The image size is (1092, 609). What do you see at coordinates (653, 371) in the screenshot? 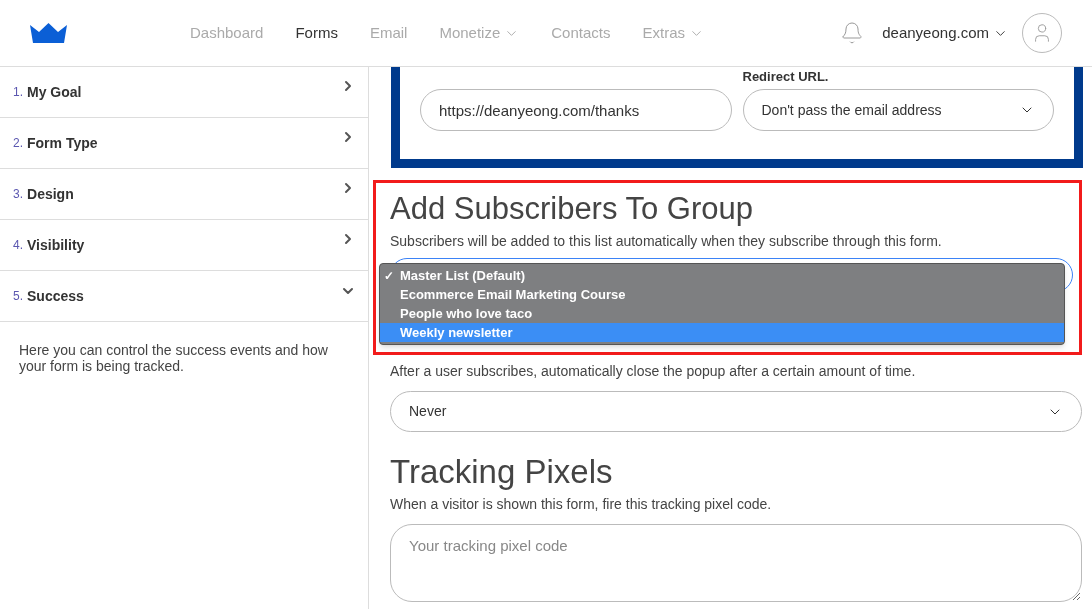
I see `section-description: After a user subscribes, automatically close the popup after a certain amount of time.` at bounding box center [653, 371].